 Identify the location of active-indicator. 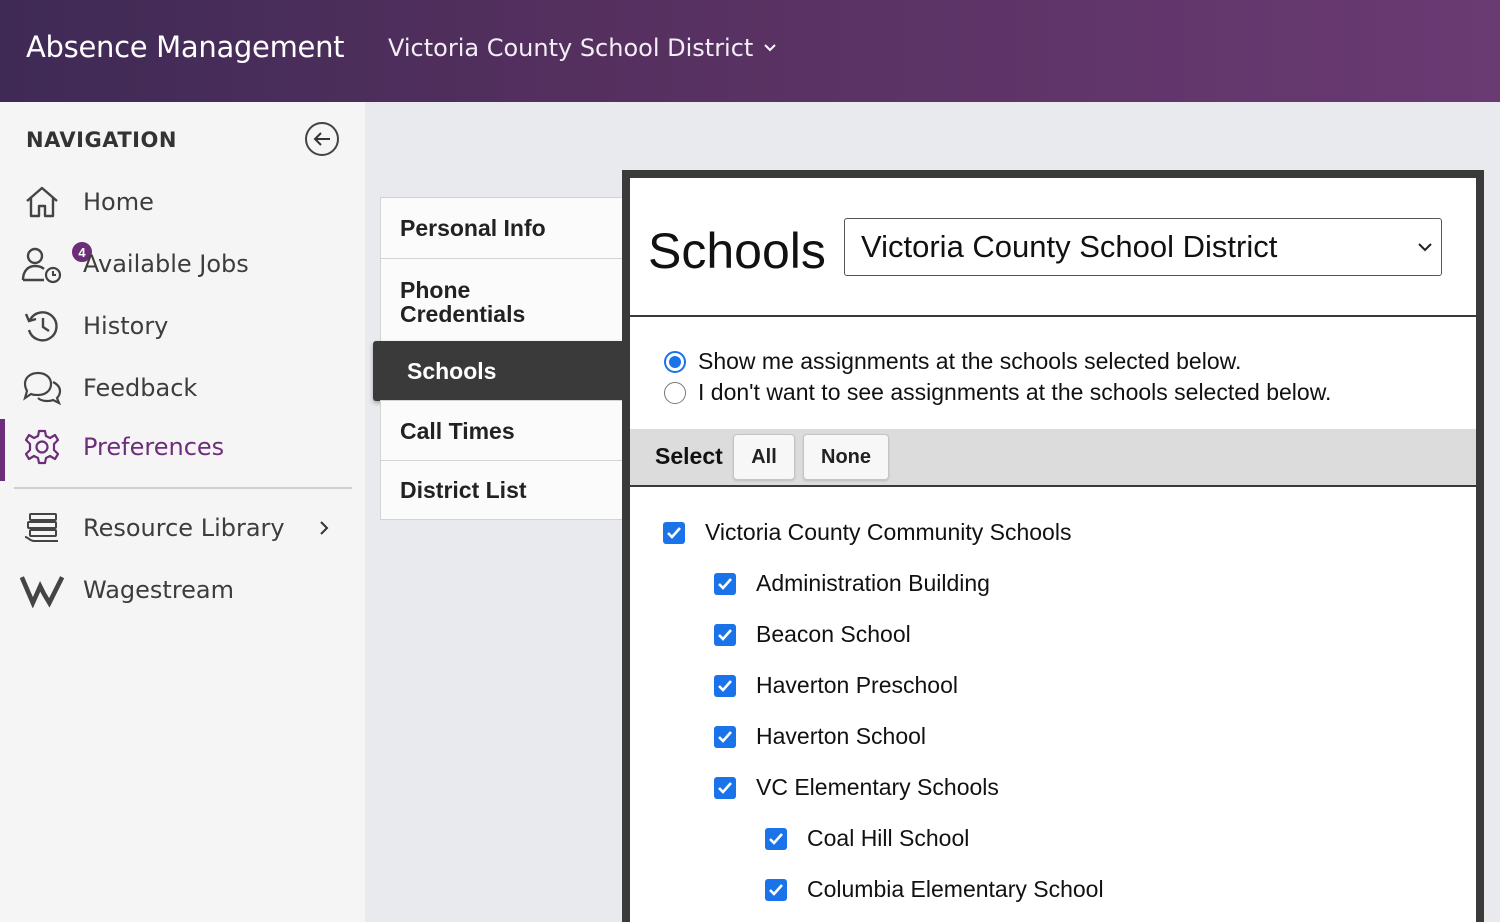
(2, 450).